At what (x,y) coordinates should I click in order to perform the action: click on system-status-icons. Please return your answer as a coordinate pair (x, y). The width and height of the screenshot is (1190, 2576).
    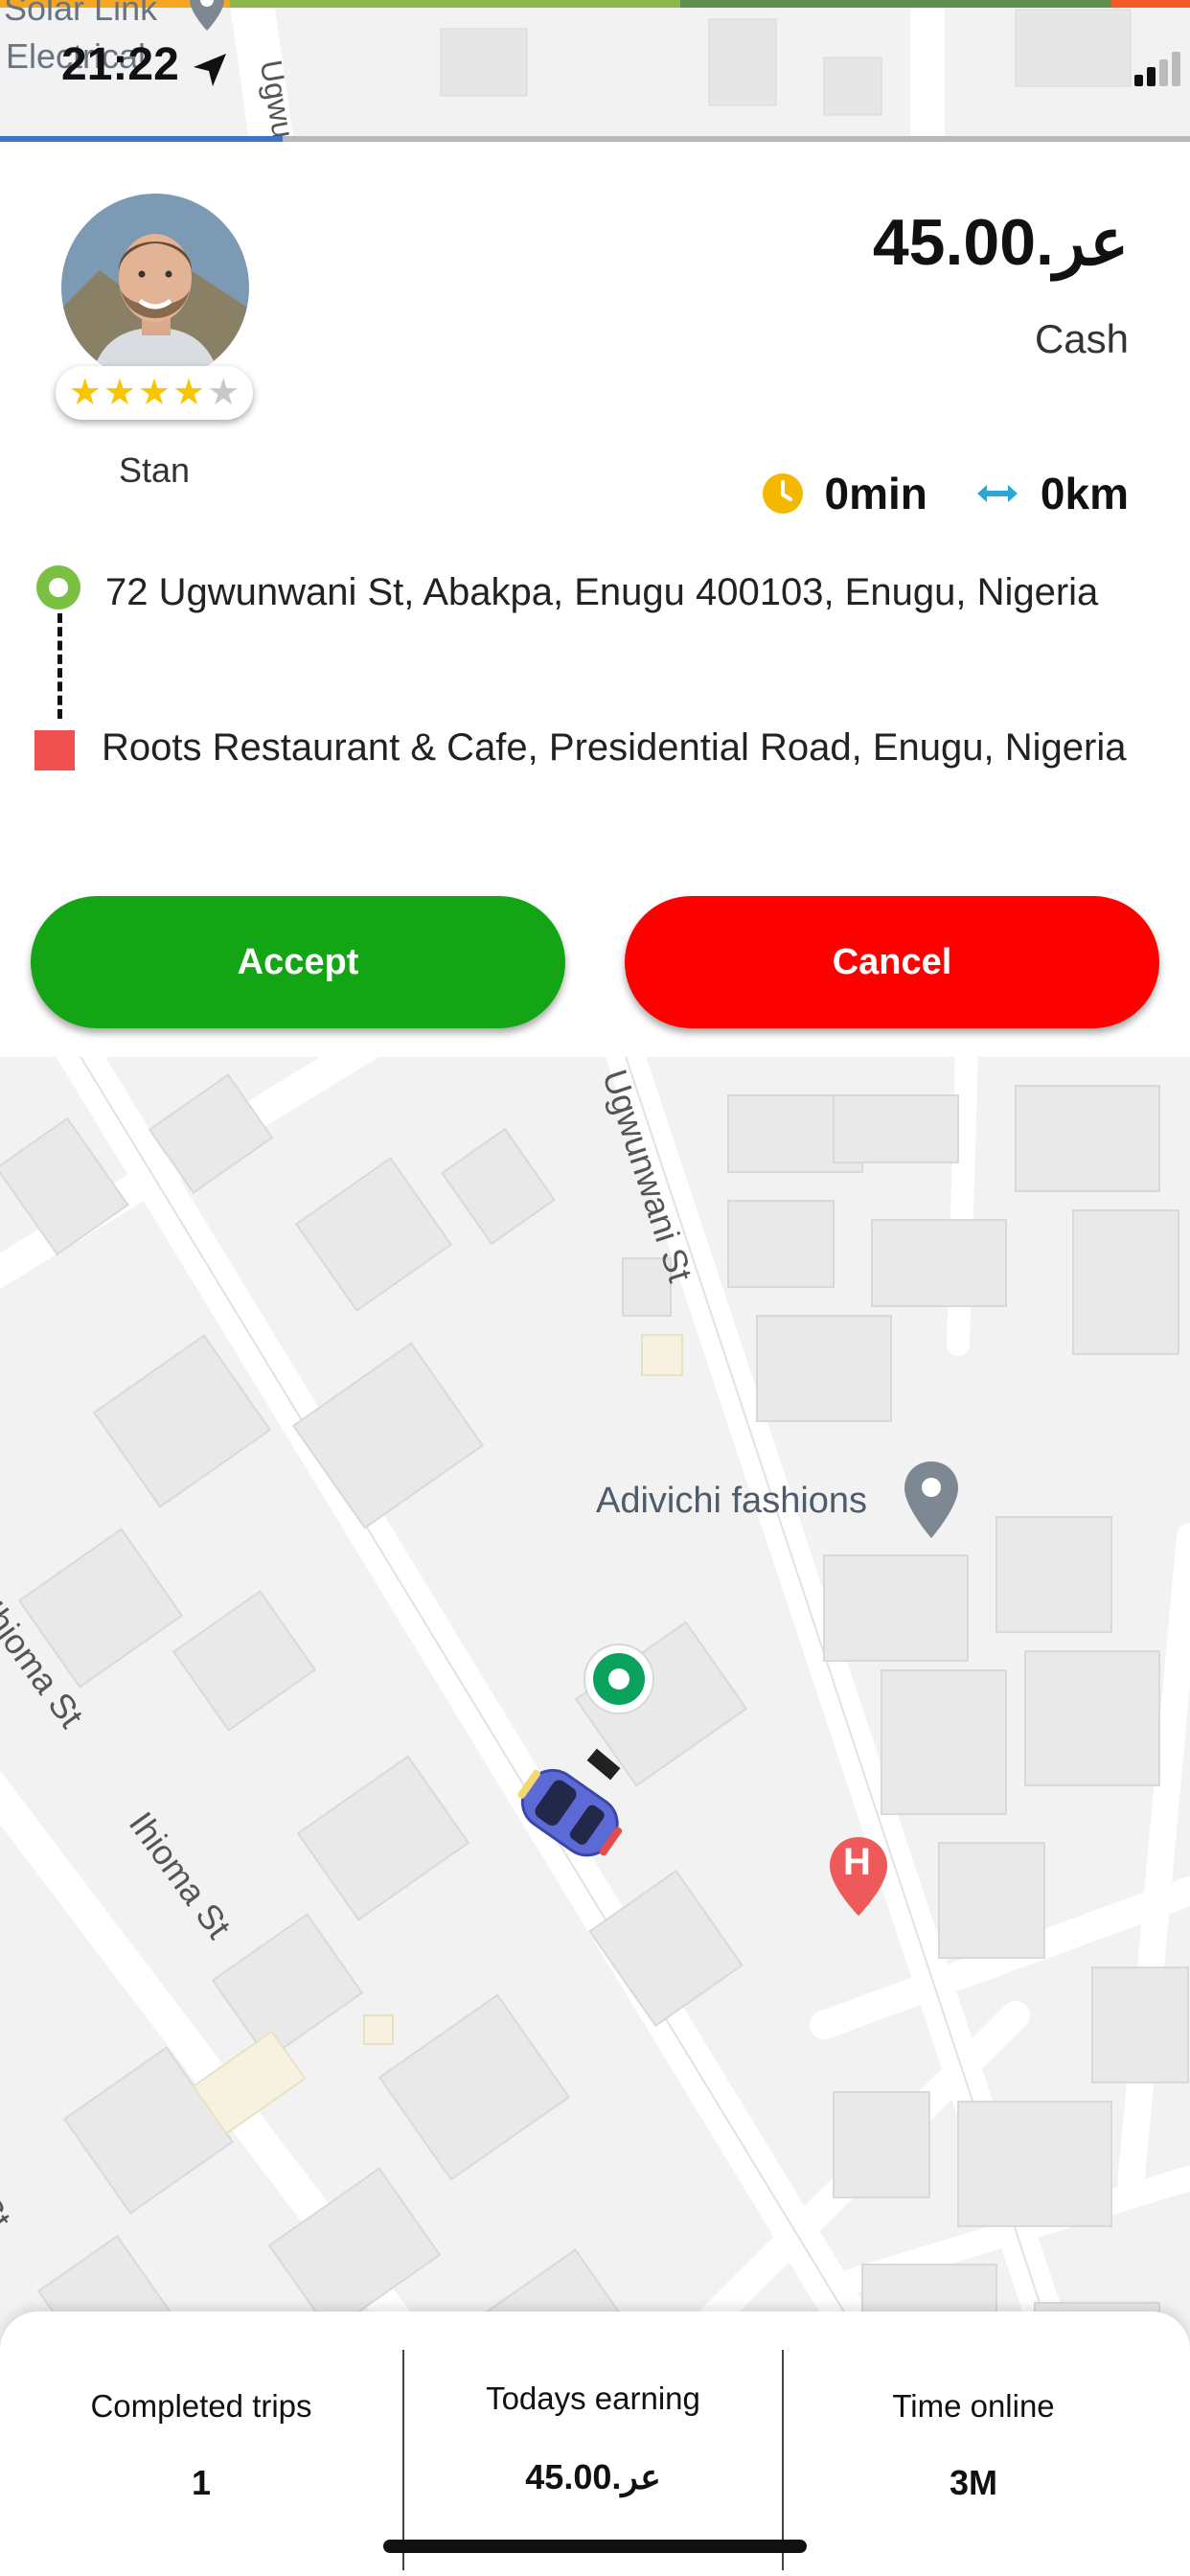
    Looking at the image, I should click on (1157, 69).